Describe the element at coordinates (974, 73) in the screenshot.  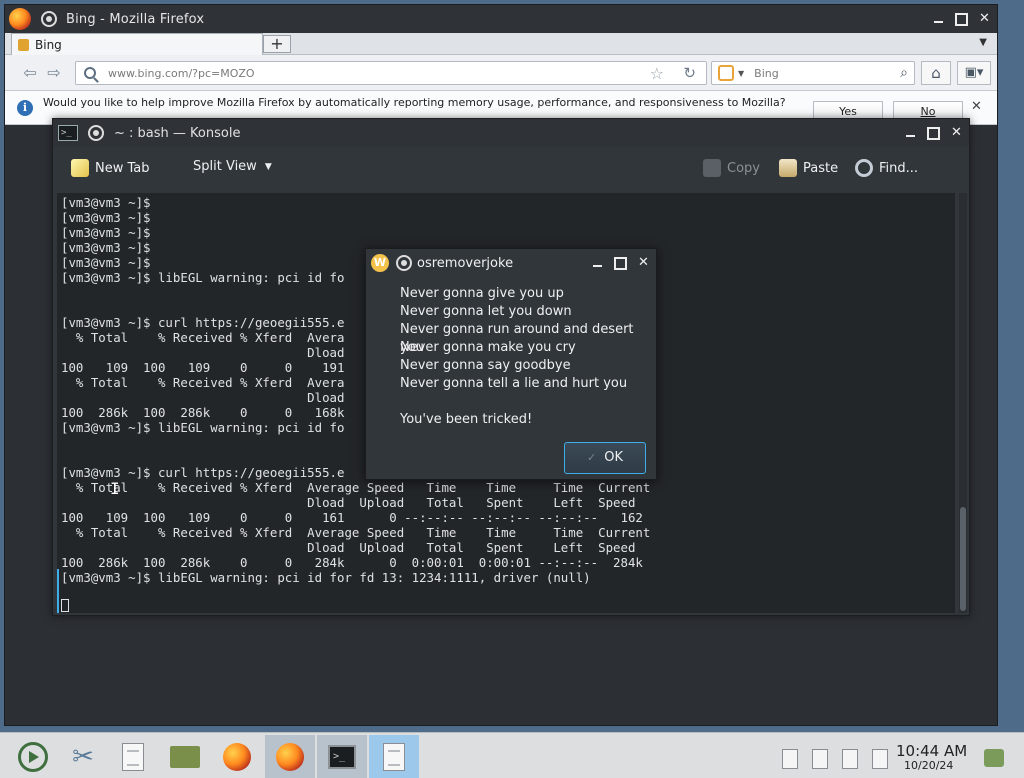
I see `menu-button: ▣▾` at that location.